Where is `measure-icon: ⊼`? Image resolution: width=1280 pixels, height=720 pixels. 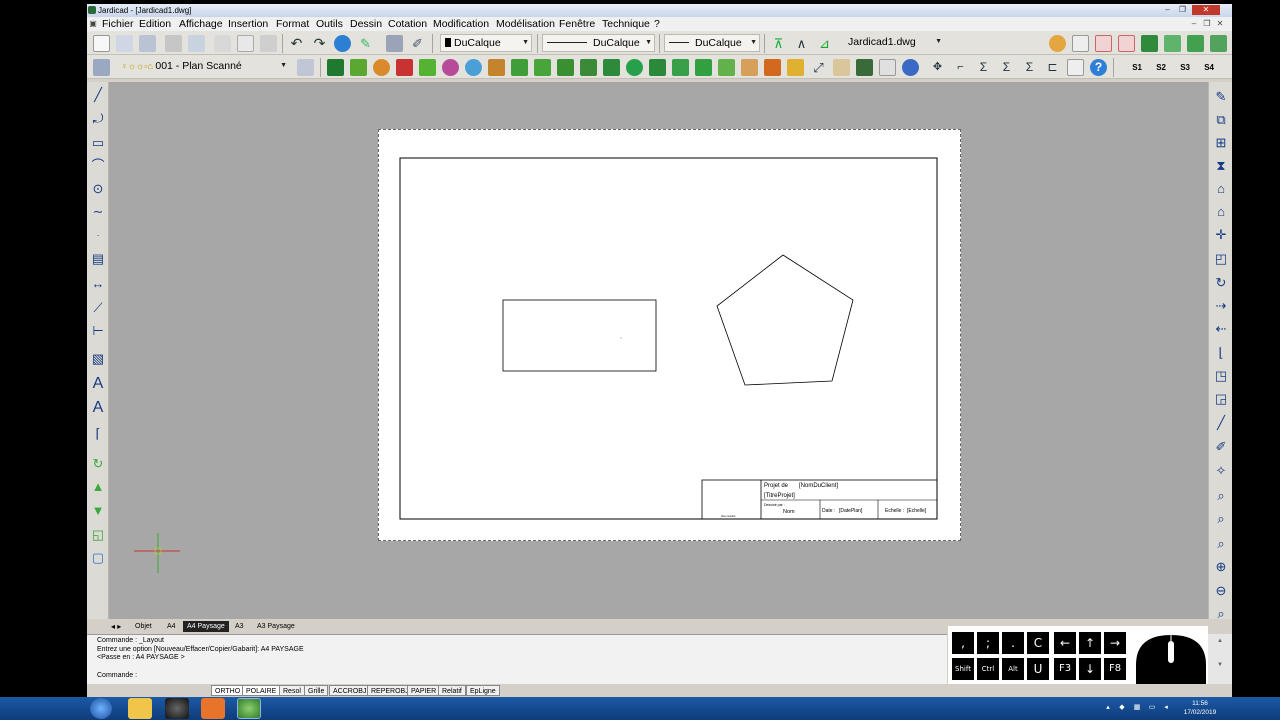 measure-icon: ⊼ is located at coordinates (778, 43).